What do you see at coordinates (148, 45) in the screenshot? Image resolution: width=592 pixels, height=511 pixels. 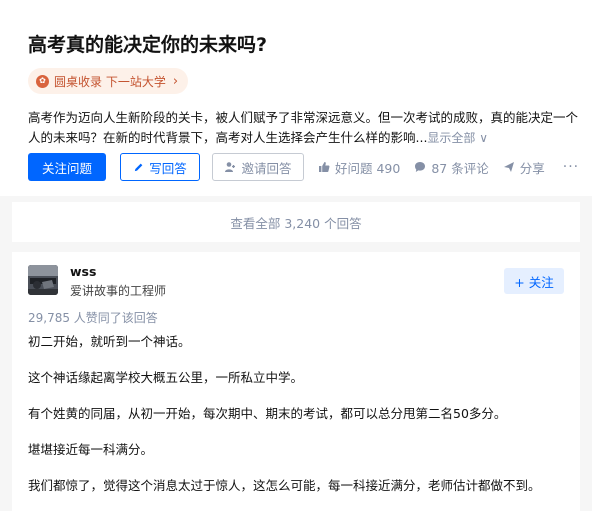 I see `question-title: 高考真的能决定你的未来吗?` at bounding box center [148, 45].